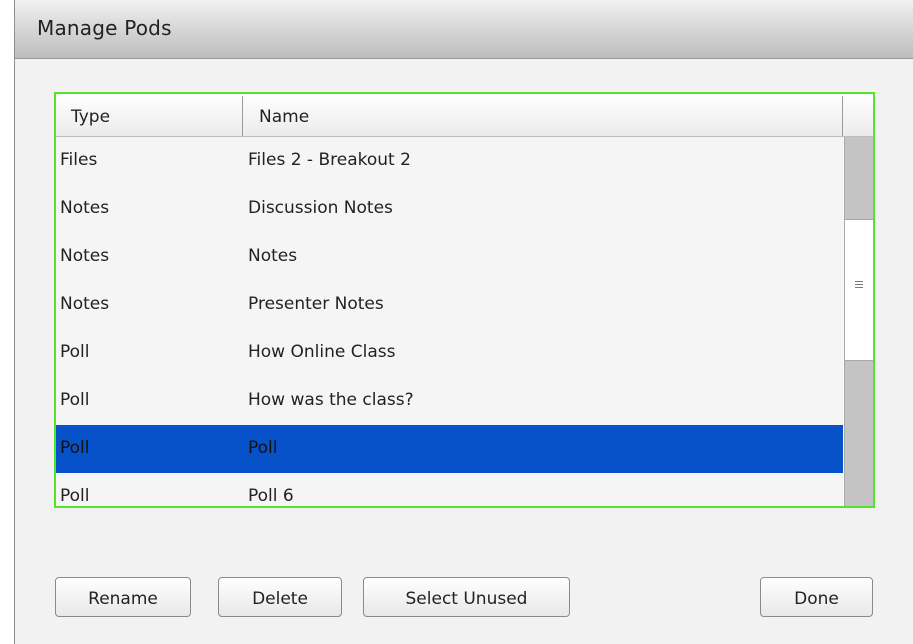 The image size is (913, 644). What do you see at coordinates (464, 29) in the screenshot?
I see `dialog-titlebar: Manage Pods` at bounding box center [464, 29].